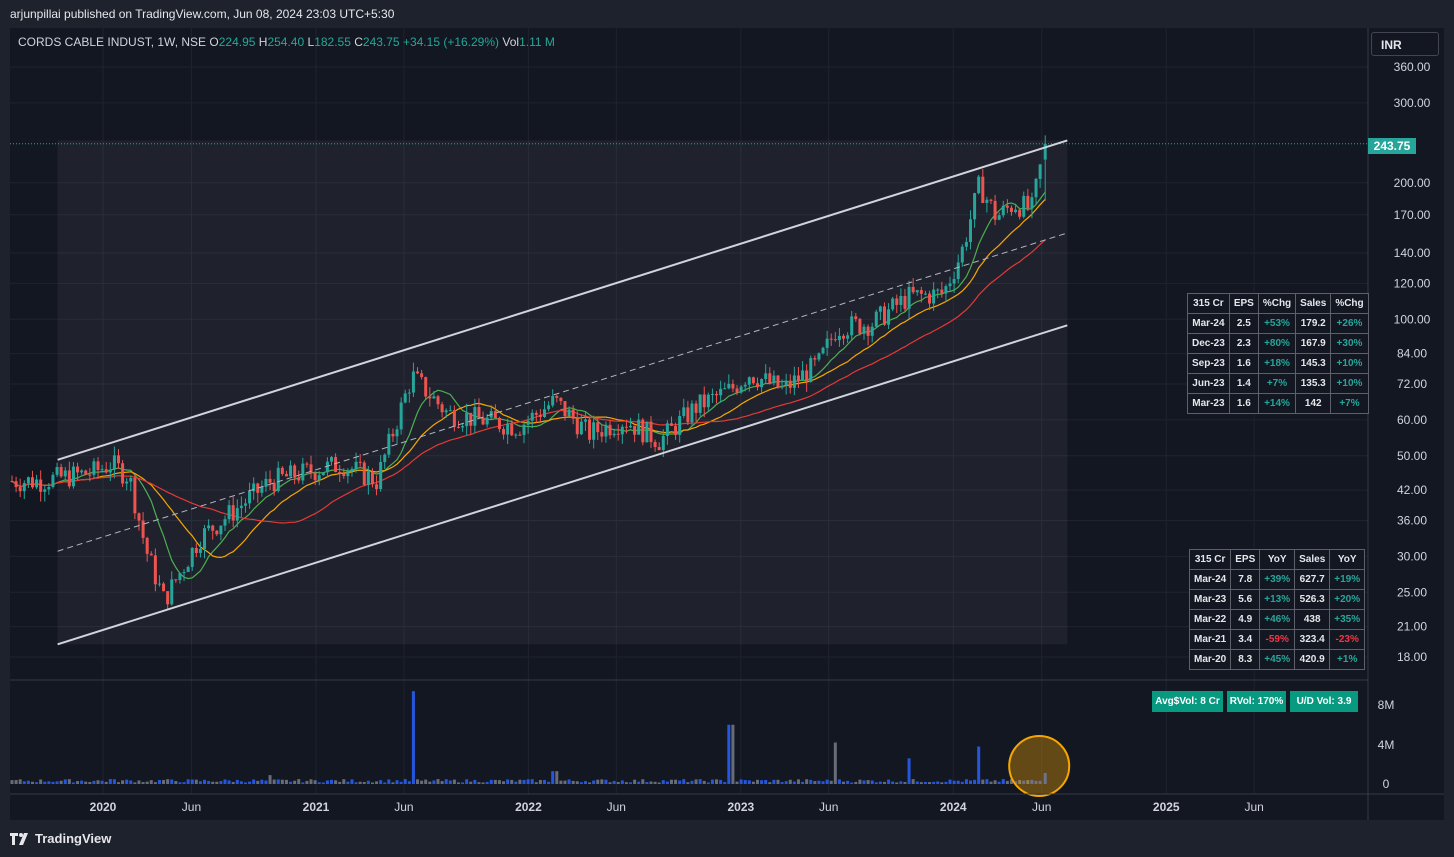 This screenshot has height=857, width=1454. What do you see at coordinates (358, 42) in the screenshot?
I see `close-label: C` at bounding box center [358, 42].